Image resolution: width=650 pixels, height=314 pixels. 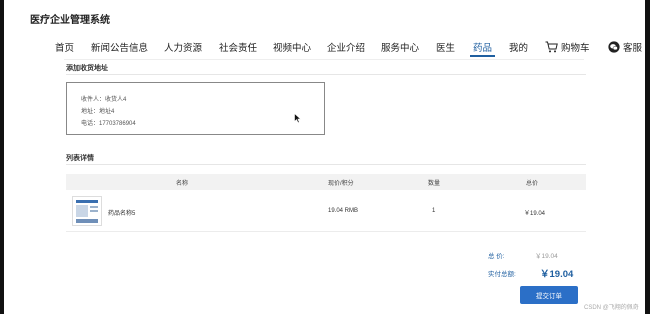 I want to click on nav-service: 客服, so click(x=625, y=47).